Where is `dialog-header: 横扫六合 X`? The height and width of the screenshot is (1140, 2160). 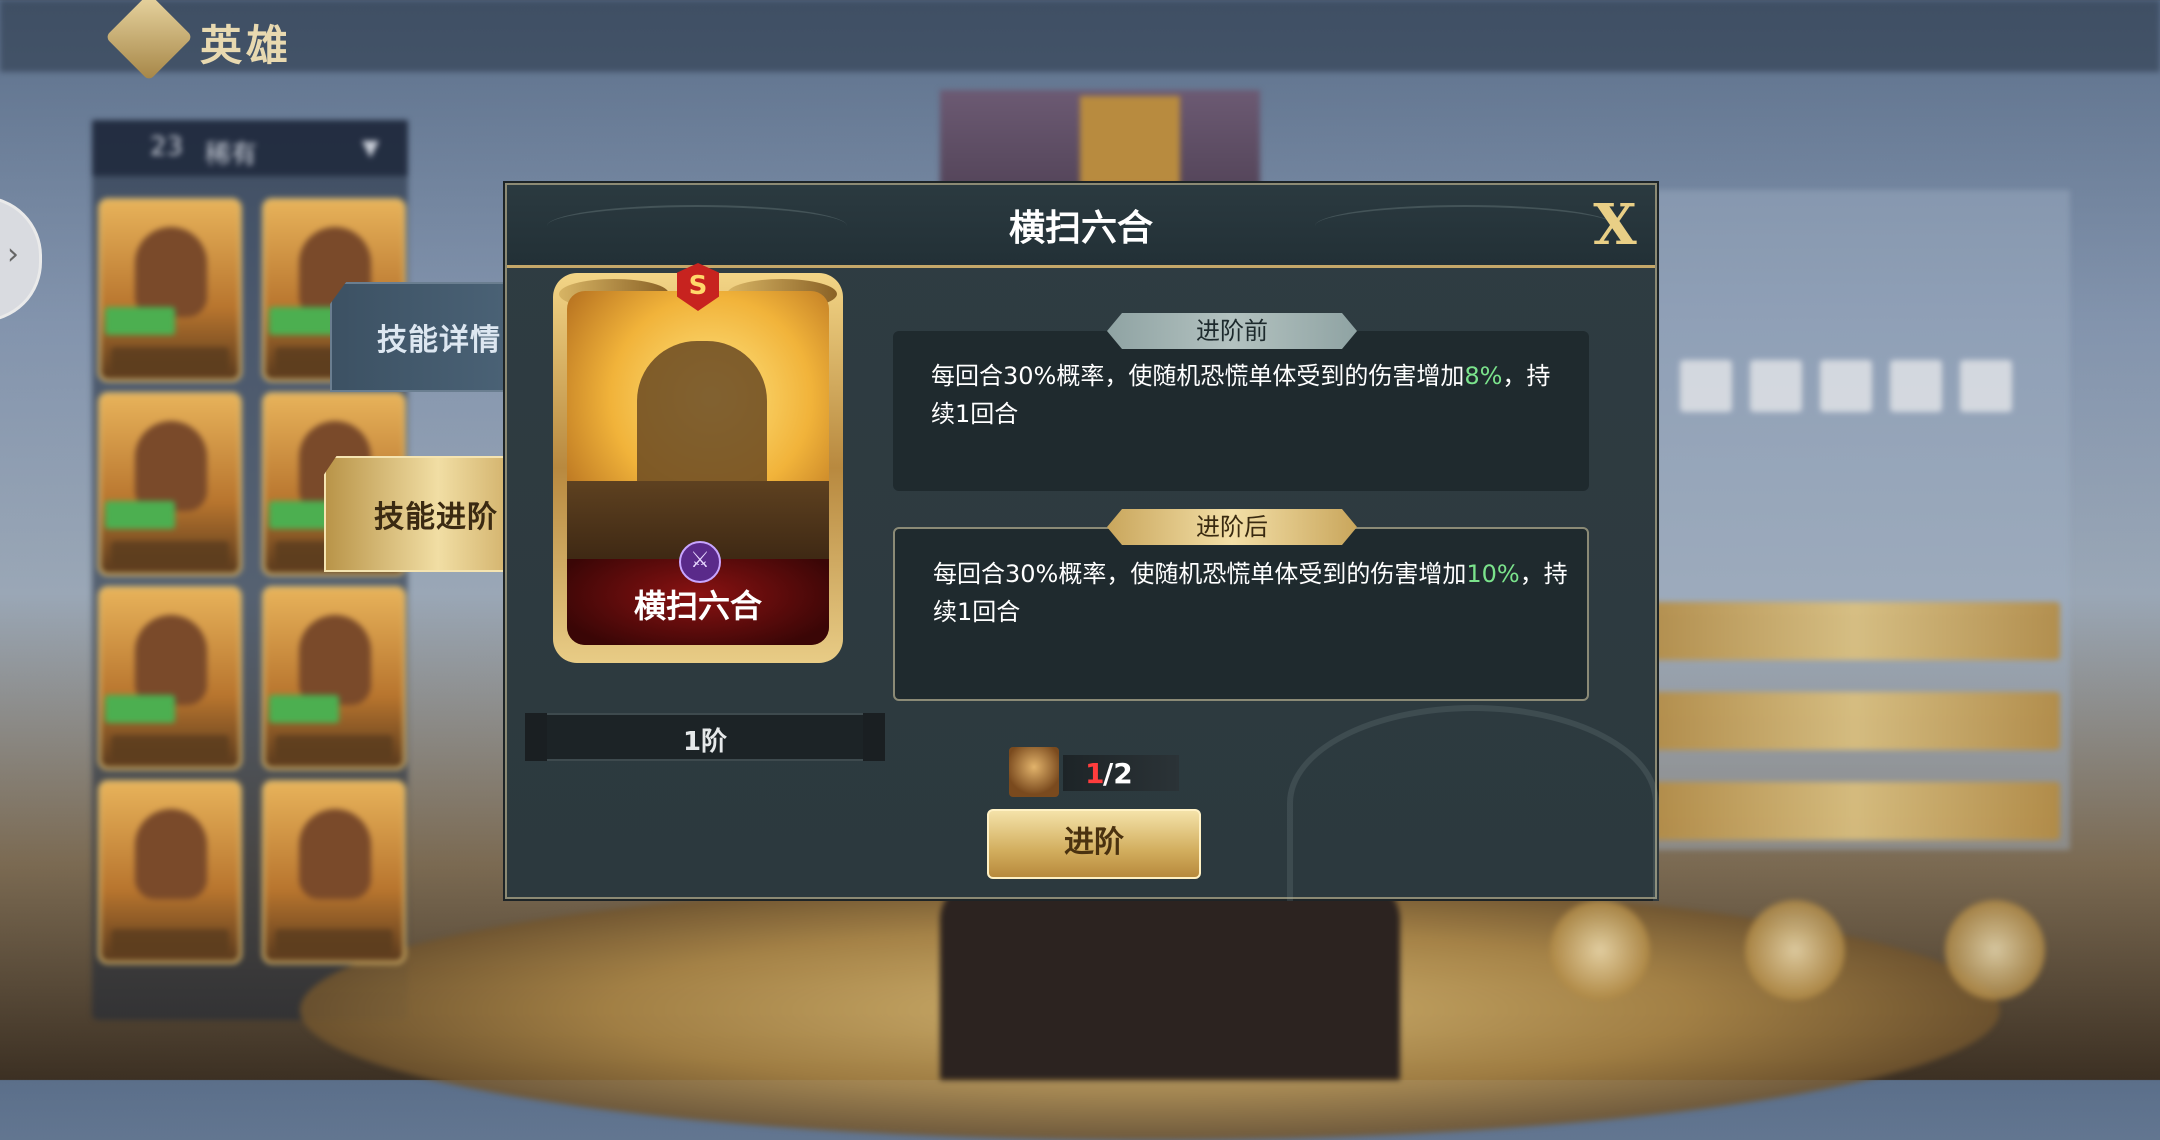
dialog-header: 横扫六合 X is located at coordinates (1081, 226).